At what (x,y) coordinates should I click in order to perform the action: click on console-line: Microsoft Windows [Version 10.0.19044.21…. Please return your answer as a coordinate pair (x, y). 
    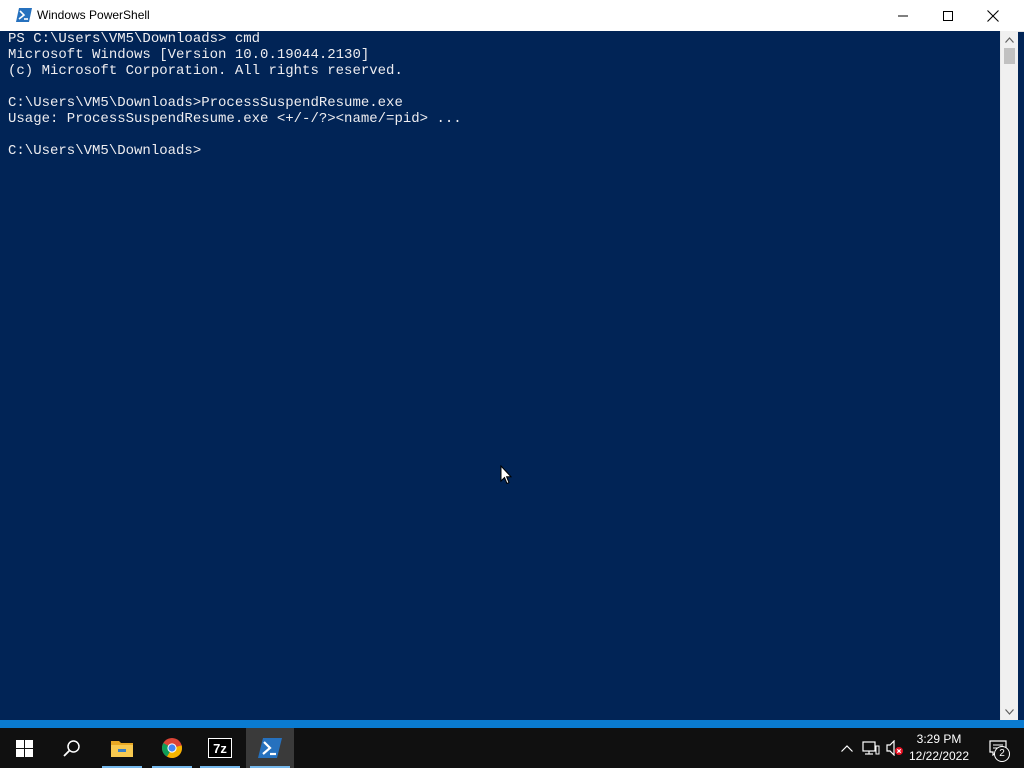
    Looking at the image, I should click on (189, 55).